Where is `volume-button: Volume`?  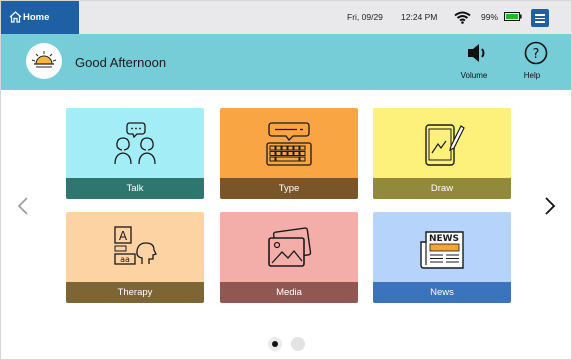
volume-button: Volume is located at coordinates (474, 60).